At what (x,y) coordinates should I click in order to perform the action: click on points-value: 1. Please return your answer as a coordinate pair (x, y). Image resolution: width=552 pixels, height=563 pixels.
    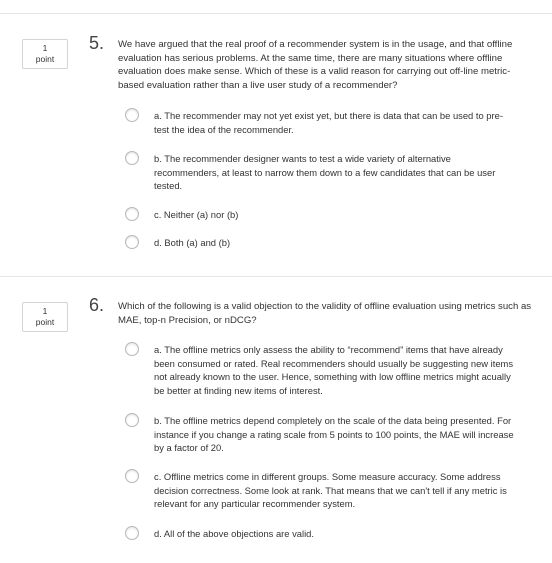
    Looking at the image, I should click on (45, 311).